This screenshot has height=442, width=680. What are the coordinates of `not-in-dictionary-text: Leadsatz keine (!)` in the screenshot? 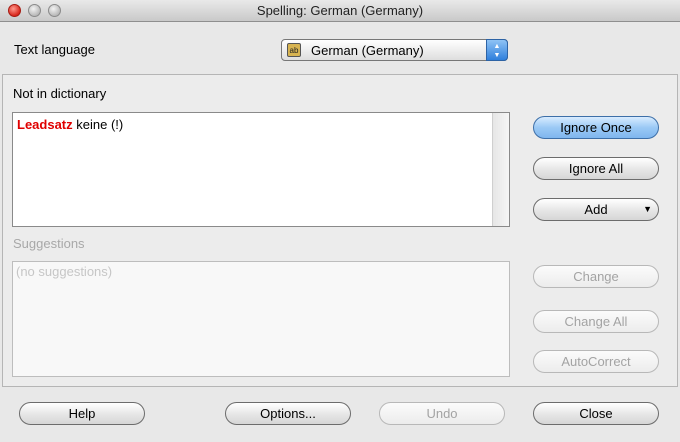 It's located at (70, 124).